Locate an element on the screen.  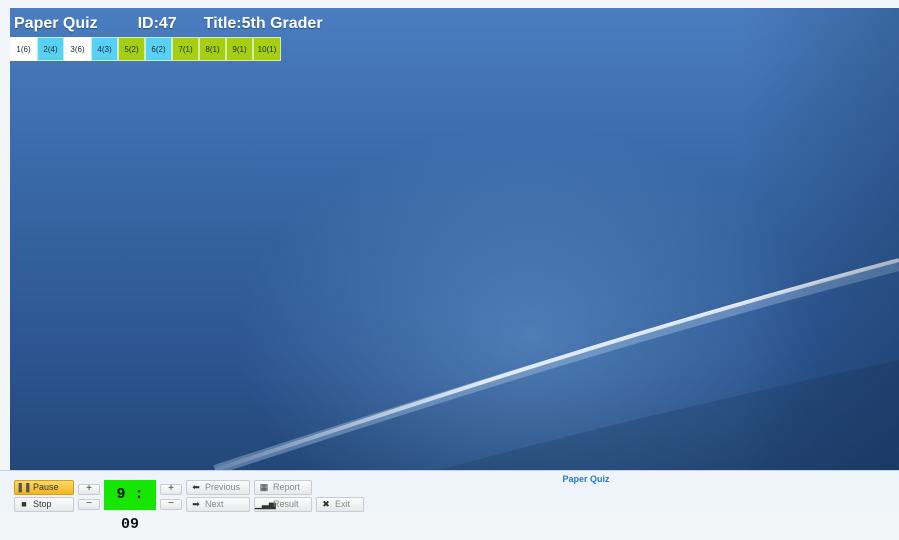
question-tab-5: 5(2) is located at coordinates (131, 49).